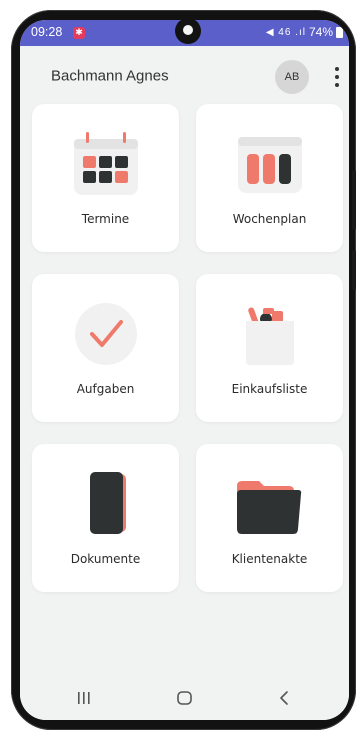 The height and width of the screenshot is (737, 359). I want to click on recents-icon, so click(84, 698).